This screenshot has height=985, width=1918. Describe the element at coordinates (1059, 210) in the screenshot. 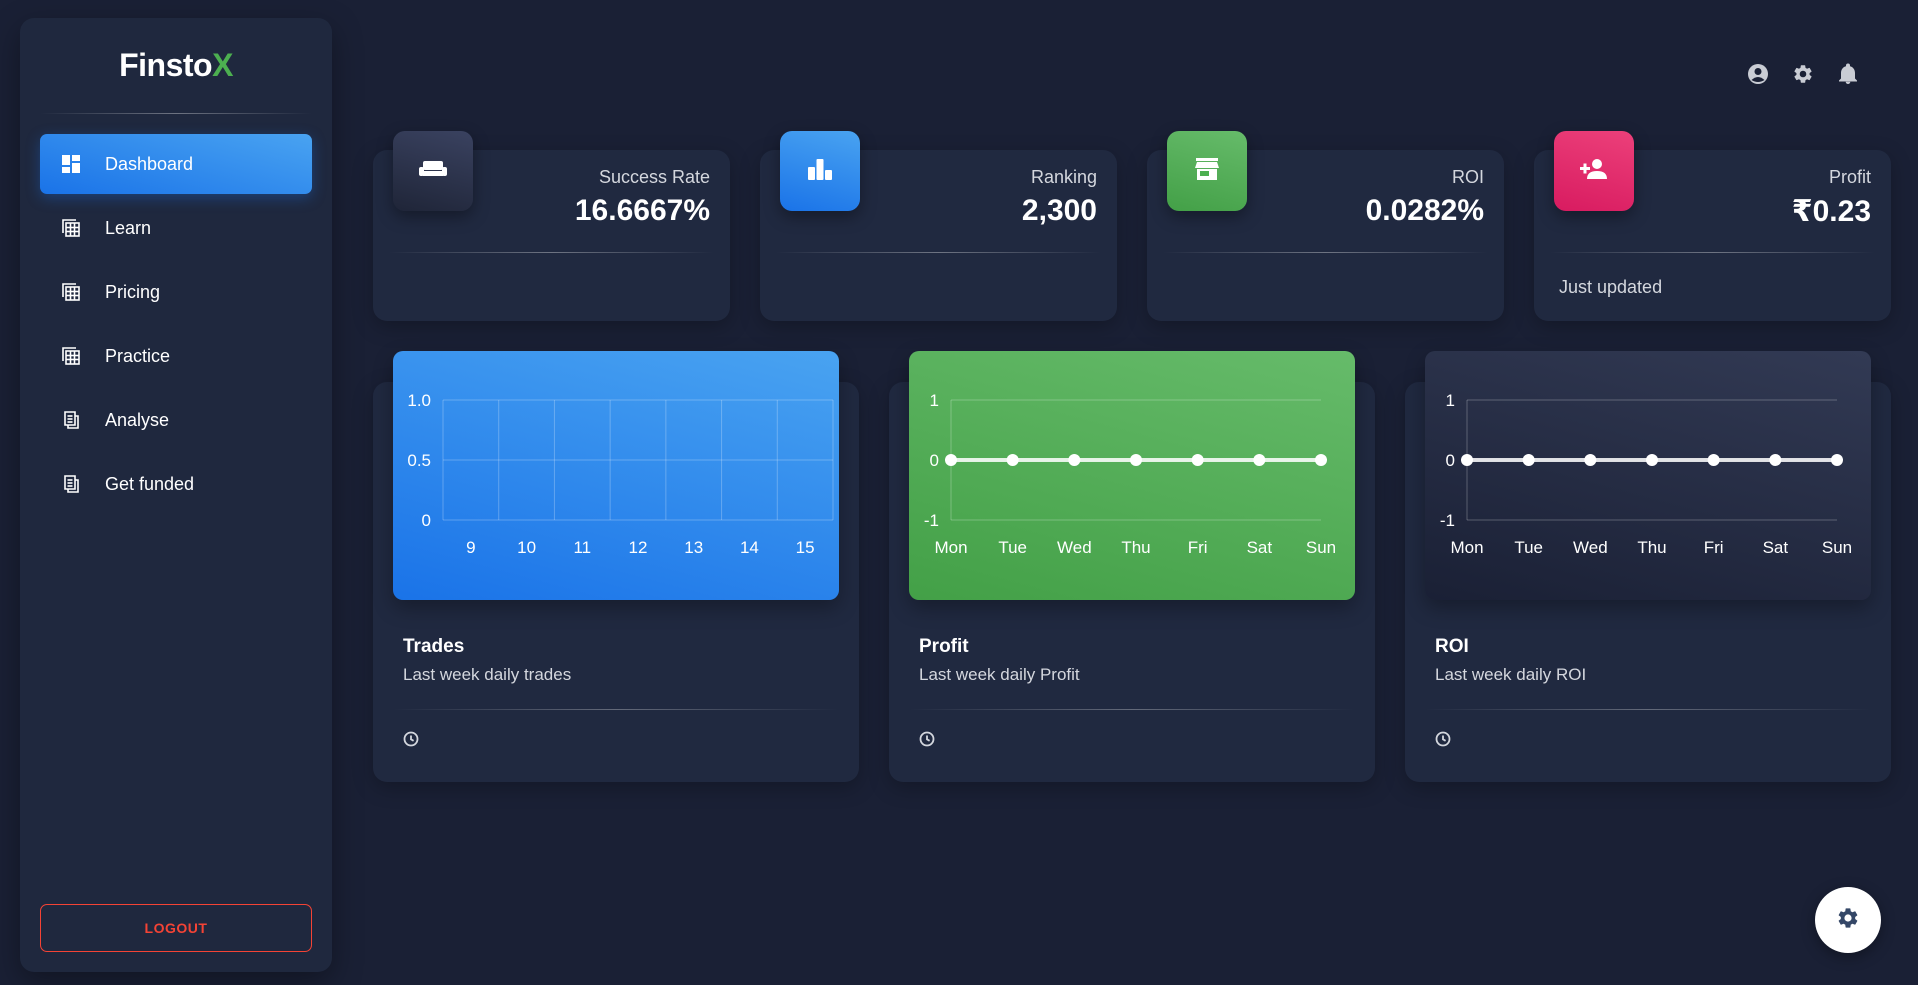

I see `stat-value: 2,300` at that location.